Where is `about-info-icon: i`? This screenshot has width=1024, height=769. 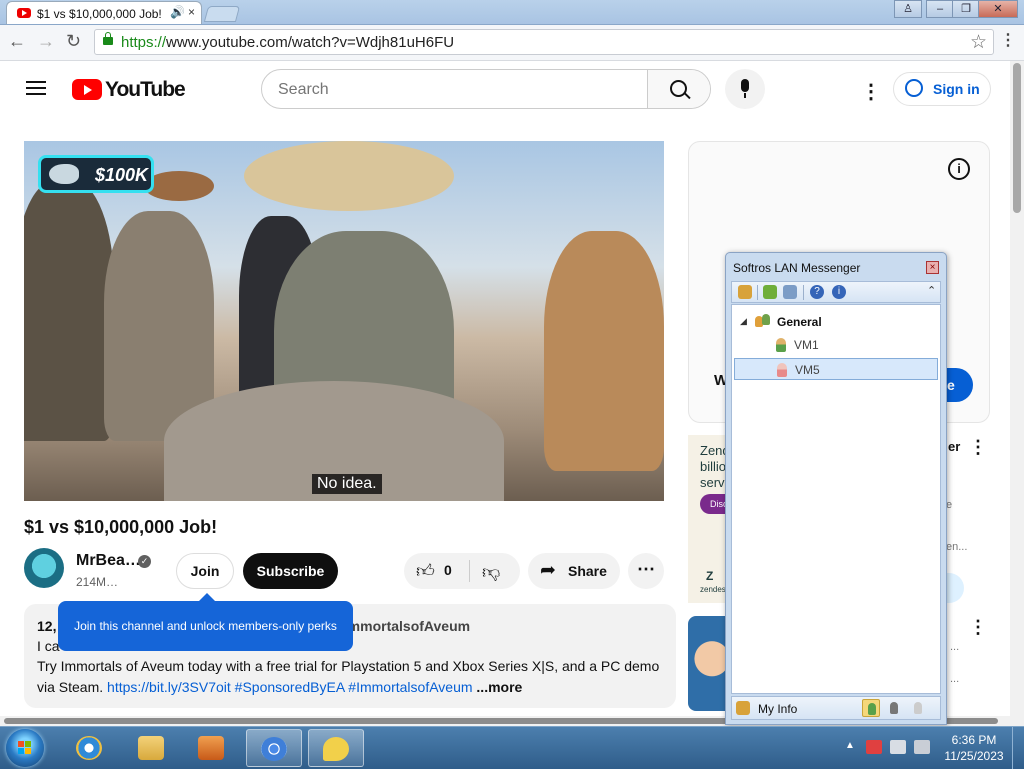 about-info-icon: i is located at coordinates (839, 292).